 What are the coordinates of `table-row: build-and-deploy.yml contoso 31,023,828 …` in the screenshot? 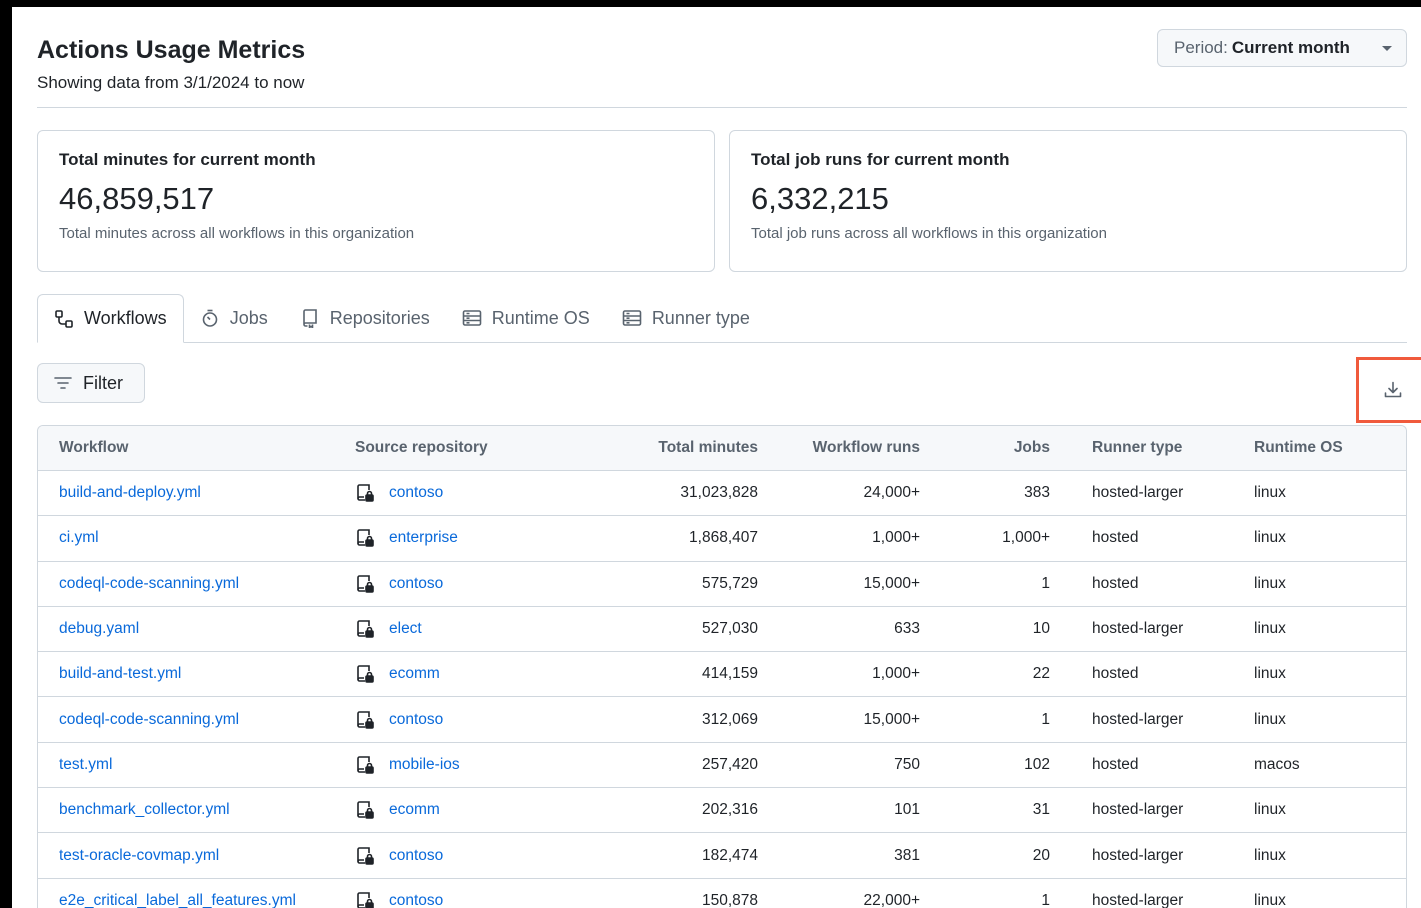 It's located at (722, 493).